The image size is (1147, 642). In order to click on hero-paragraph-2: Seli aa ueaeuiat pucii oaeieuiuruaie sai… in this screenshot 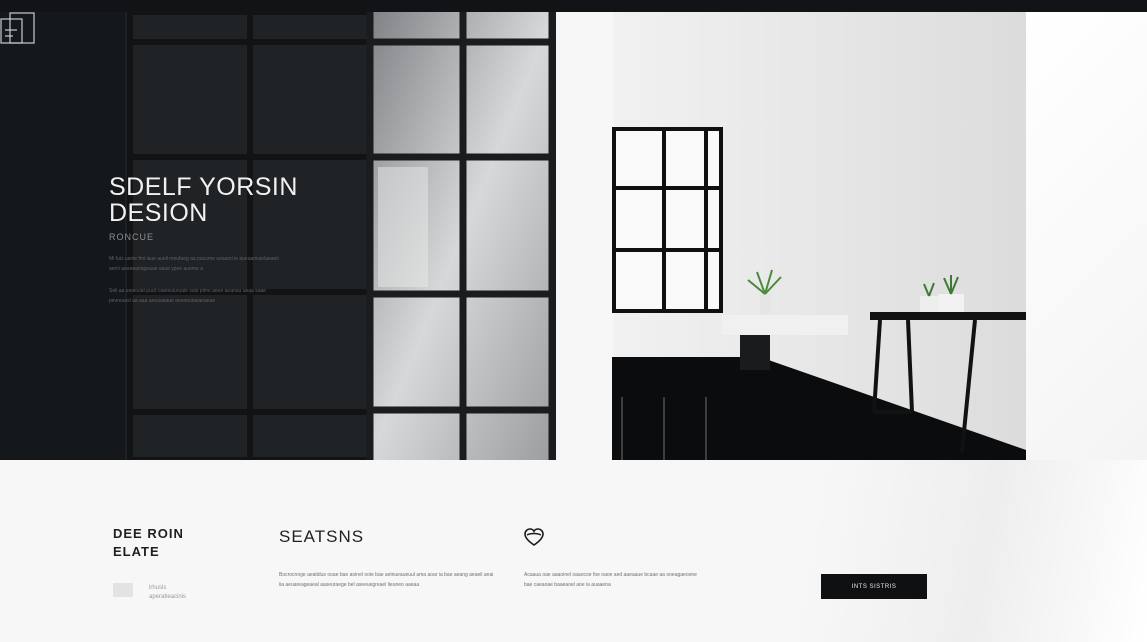, I will do `click(188, 296)`.